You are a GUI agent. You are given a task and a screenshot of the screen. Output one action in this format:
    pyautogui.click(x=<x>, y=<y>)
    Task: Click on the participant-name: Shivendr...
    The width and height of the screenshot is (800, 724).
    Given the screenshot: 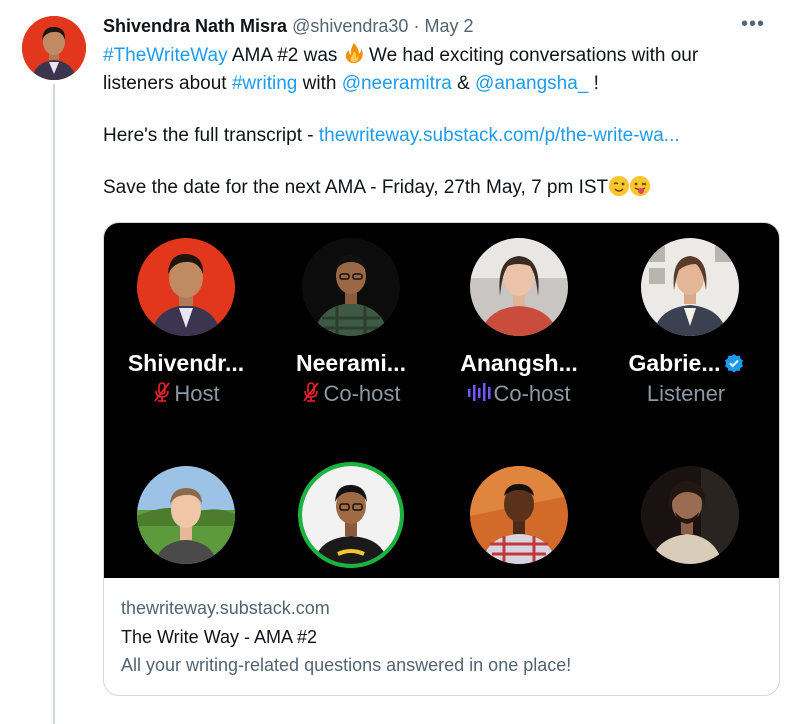 What is the action you would take?
    pyautogui.click(x=186, y=363)
    